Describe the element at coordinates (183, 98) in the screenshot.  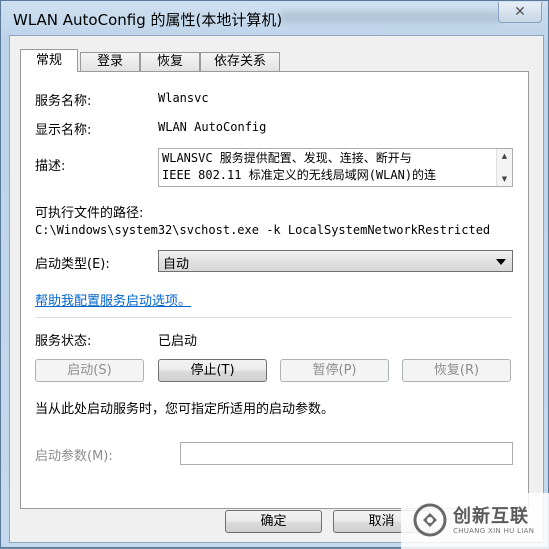
I see `service-name-value: Wlansvc` at that location.